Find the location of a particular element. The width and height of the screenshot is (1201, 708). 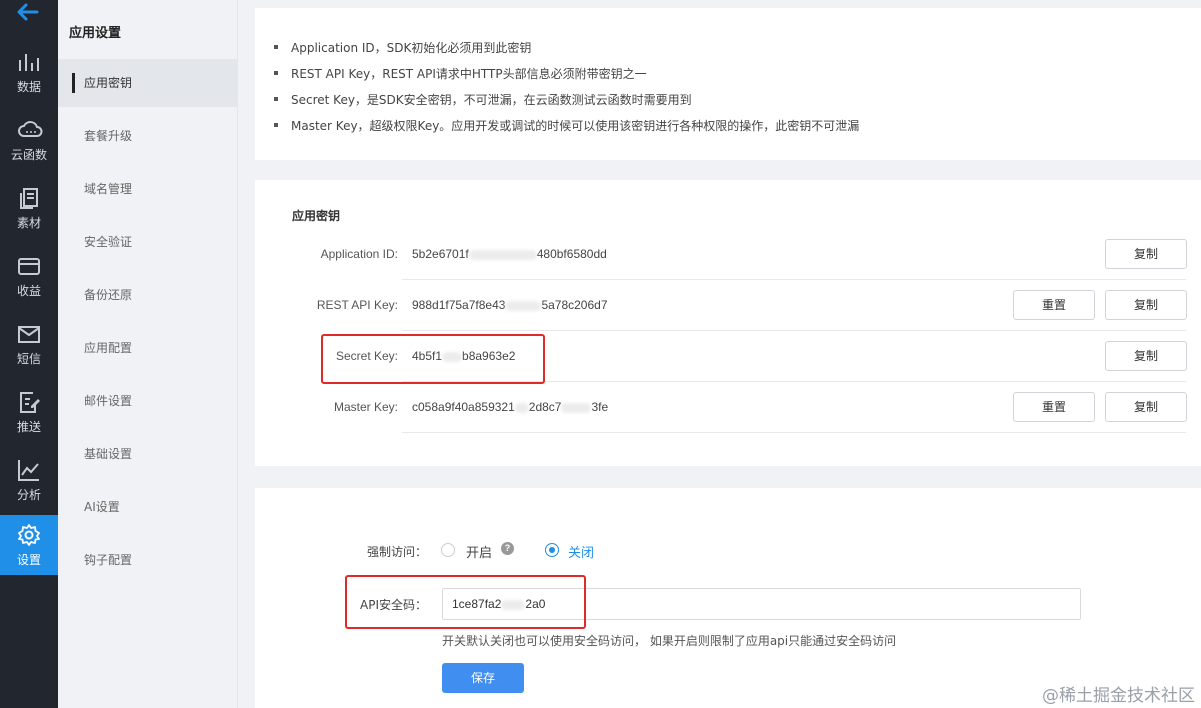

nav-item-revenue: 收益 is located at coordinates (29, 276).